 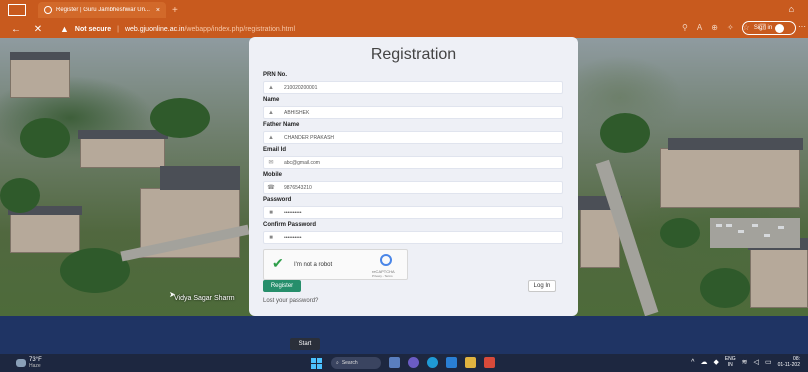 I want to click on mobile-field: ☎ 9876543210, so click(x=413, y=187).